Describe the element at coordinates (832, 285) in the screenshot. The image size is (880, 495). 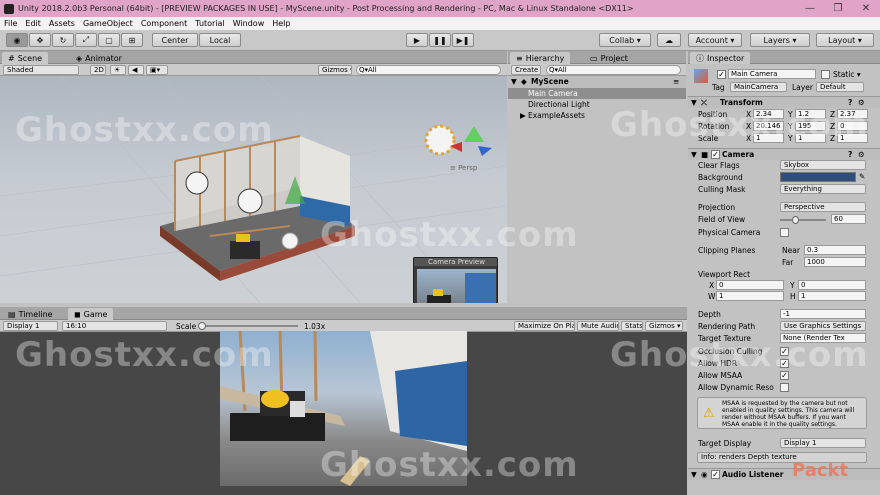
I see `viewport-y-field: 0` at that location.